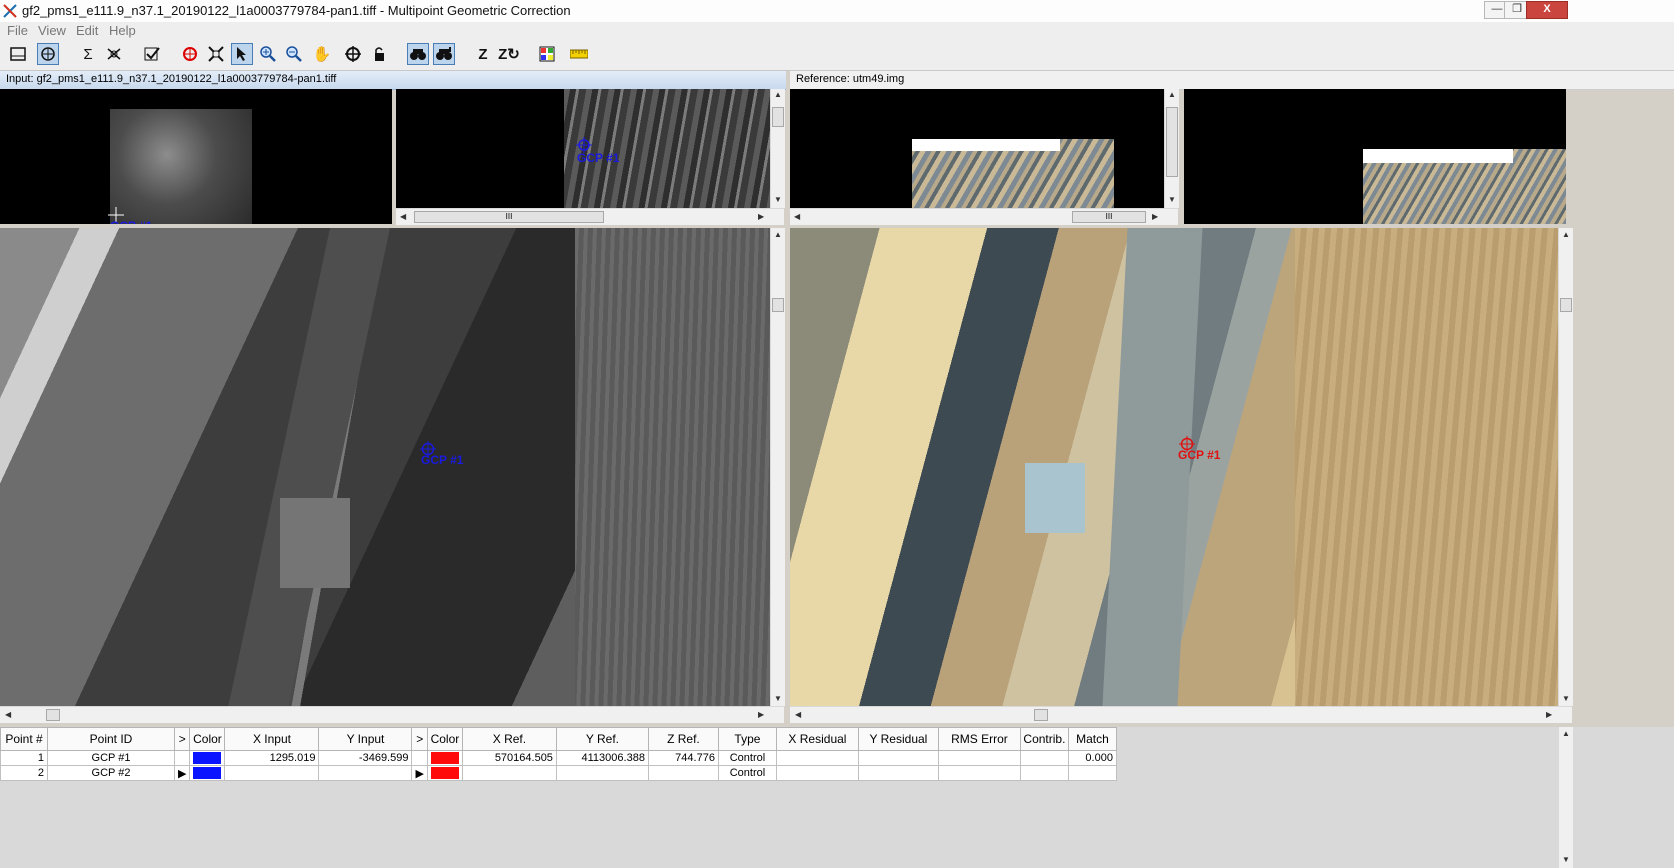 Image resolution: width=1674 pixels, height=868 pixels. Describe the element at coordinates (190, 54) in the screenshot. I see `color-icon` at that location.